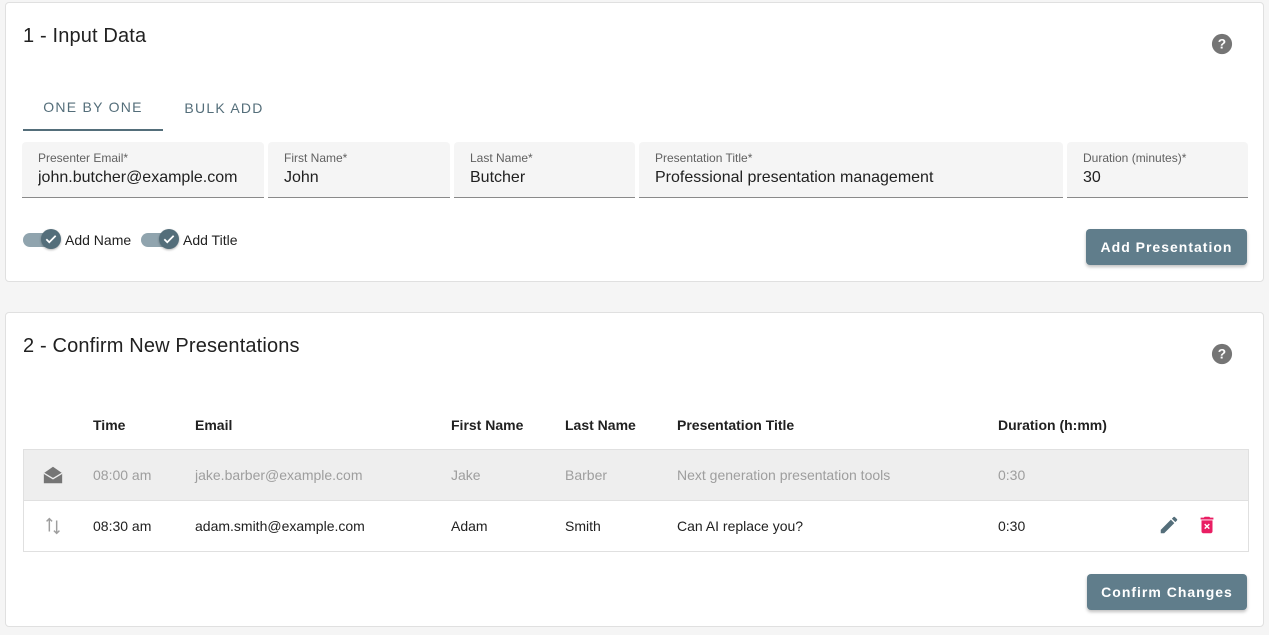 This screenshot has width=1269, height=635. Describe the element at coordinates (544, 178) in the screenshot. I see `last-name-input: Butcher` at that location.